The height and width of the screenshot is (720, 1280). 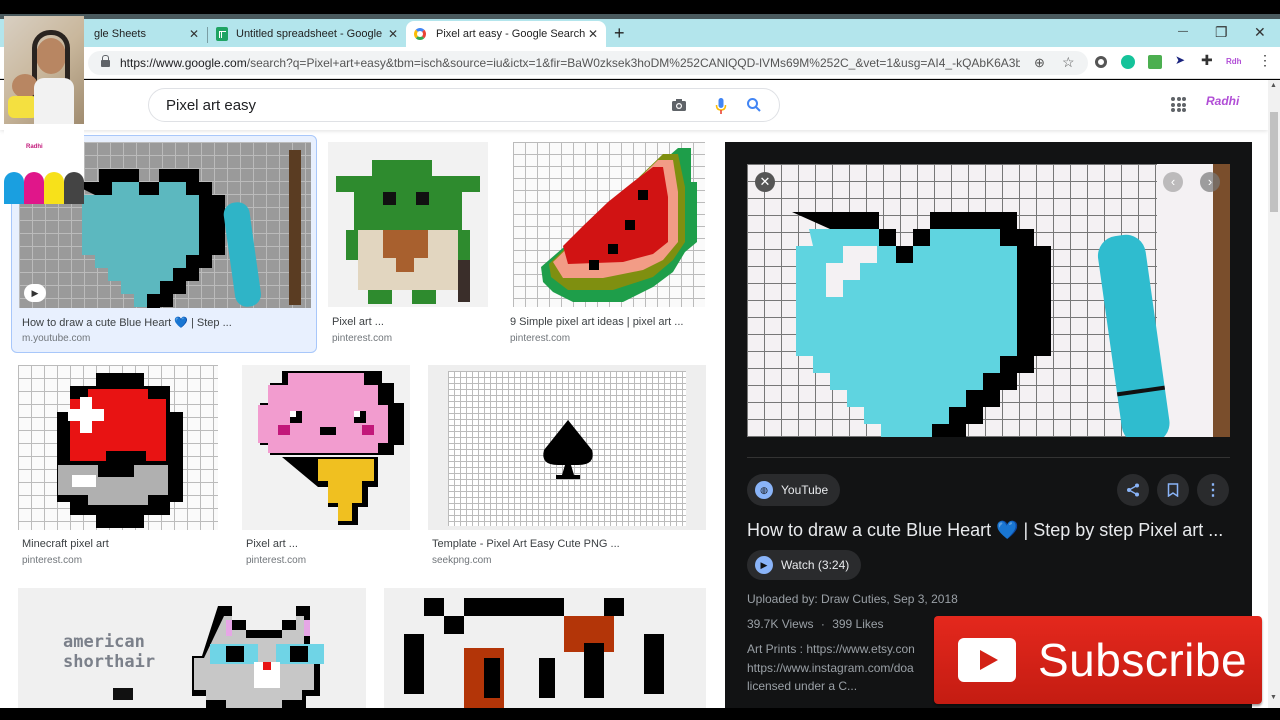 What do you see at coordinates (222, 34) in the screenshot?
I see `google-sheets-icon` at bounding box center [222, 34].